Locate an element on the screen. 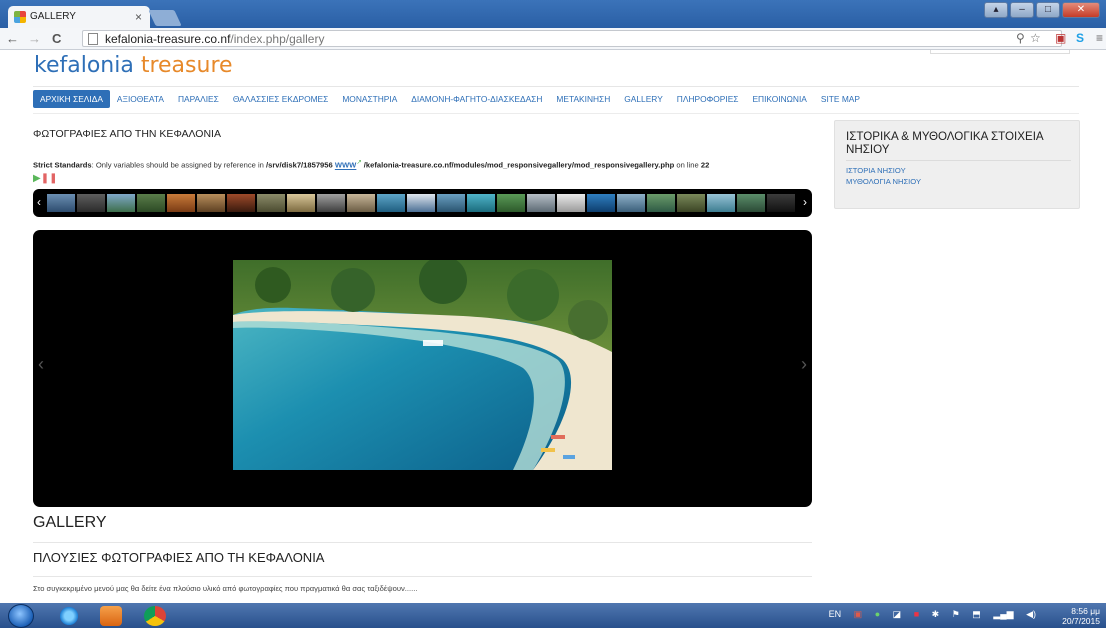 The width and height of the screenshot is (1106, 628). menu-item-contact: ΕΠΙΚΟΙΝΩΝΙΑ is located at coordinates (779, 99).